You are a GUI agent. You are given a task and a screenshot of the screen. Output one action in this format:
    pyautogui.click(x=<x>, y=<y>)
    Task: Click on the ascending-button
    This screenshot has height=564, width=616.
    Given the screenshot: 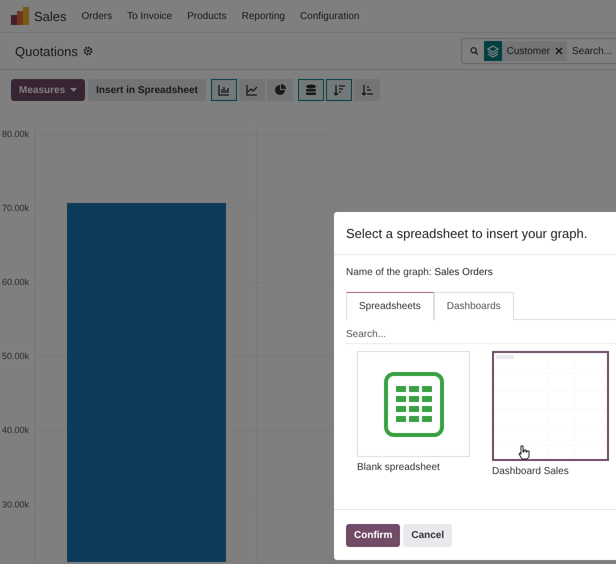 What is the action you would take?
    pyautogui.click(x=367, y=90)
    